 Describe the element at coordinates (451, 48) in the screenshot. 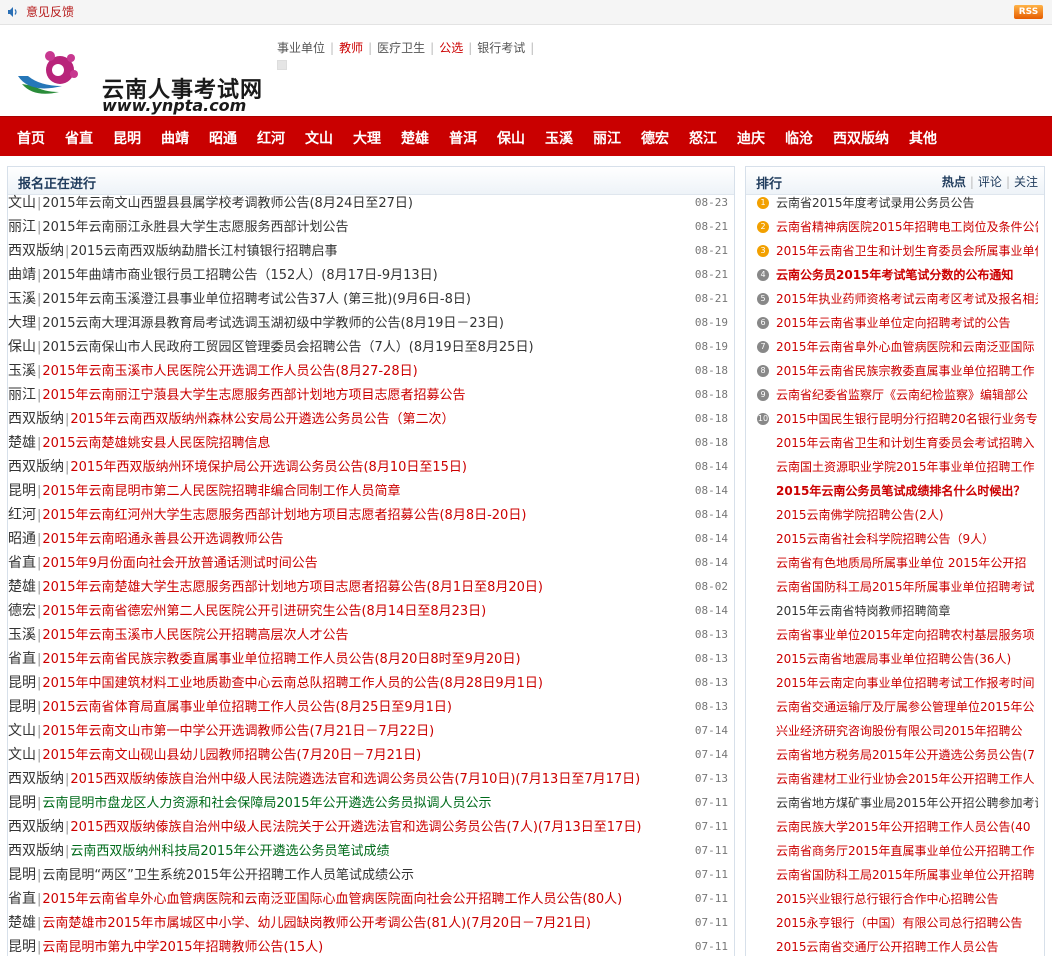

I see `category-link: 公选` at that location.